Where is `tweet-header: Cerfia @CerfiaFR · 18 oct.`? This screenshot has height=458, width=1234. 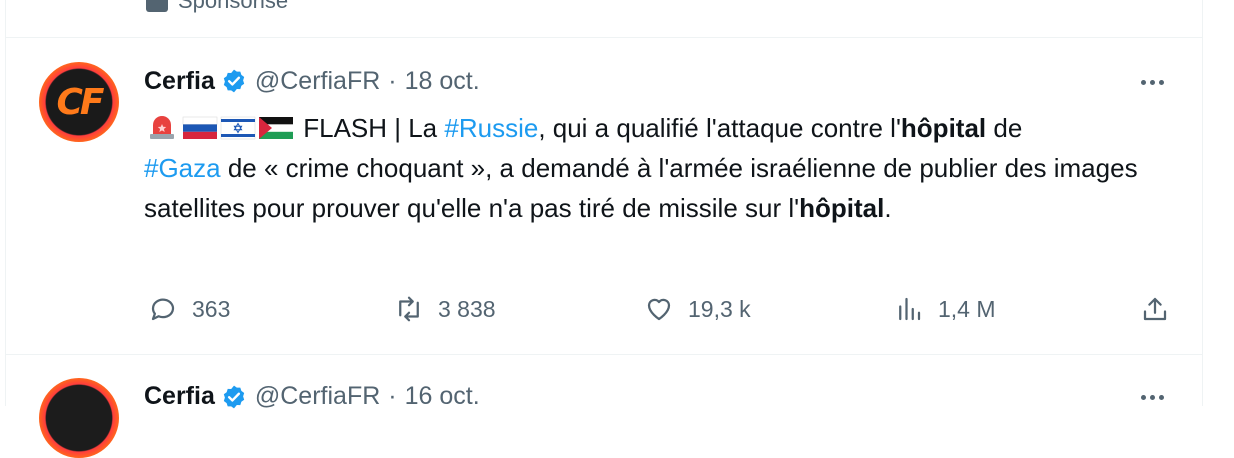 tweet-header: Cerfia @CerfiaFR · 18 oct. is located at coordinates (312, 81).